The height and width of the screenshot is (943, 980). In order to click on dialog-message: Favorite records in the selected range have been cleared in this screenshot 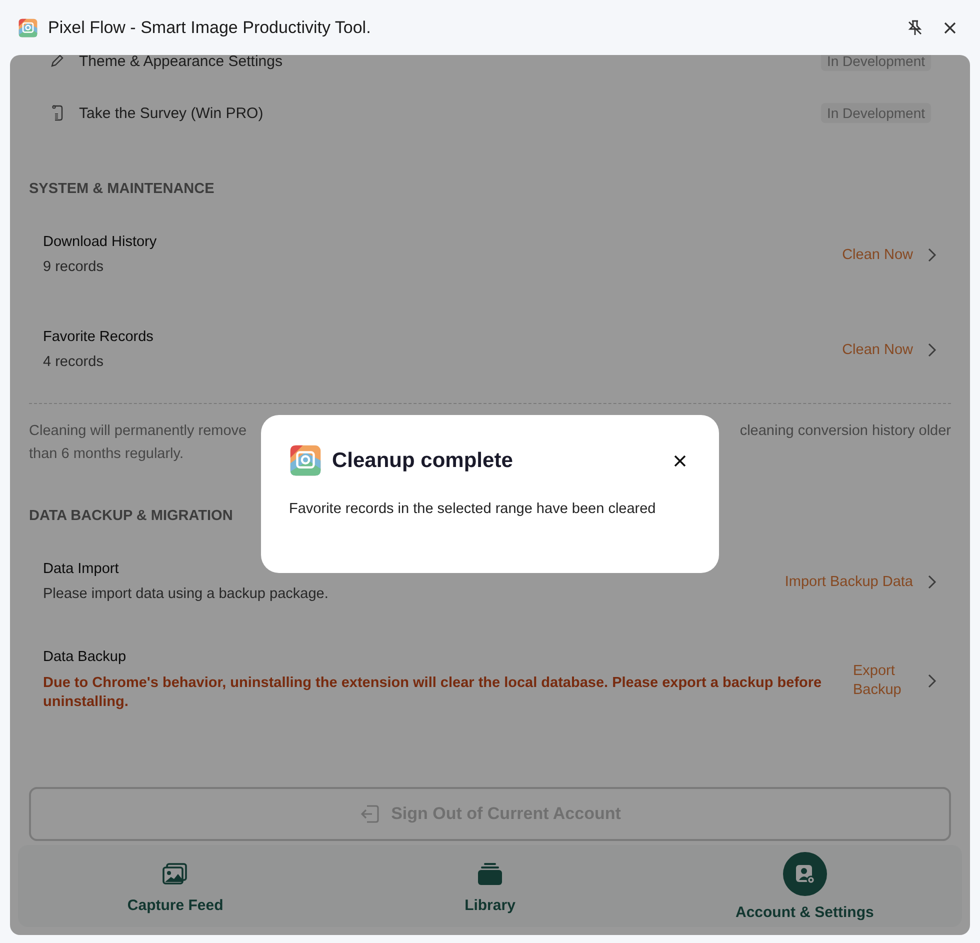, I will do `click(473, 509)`.